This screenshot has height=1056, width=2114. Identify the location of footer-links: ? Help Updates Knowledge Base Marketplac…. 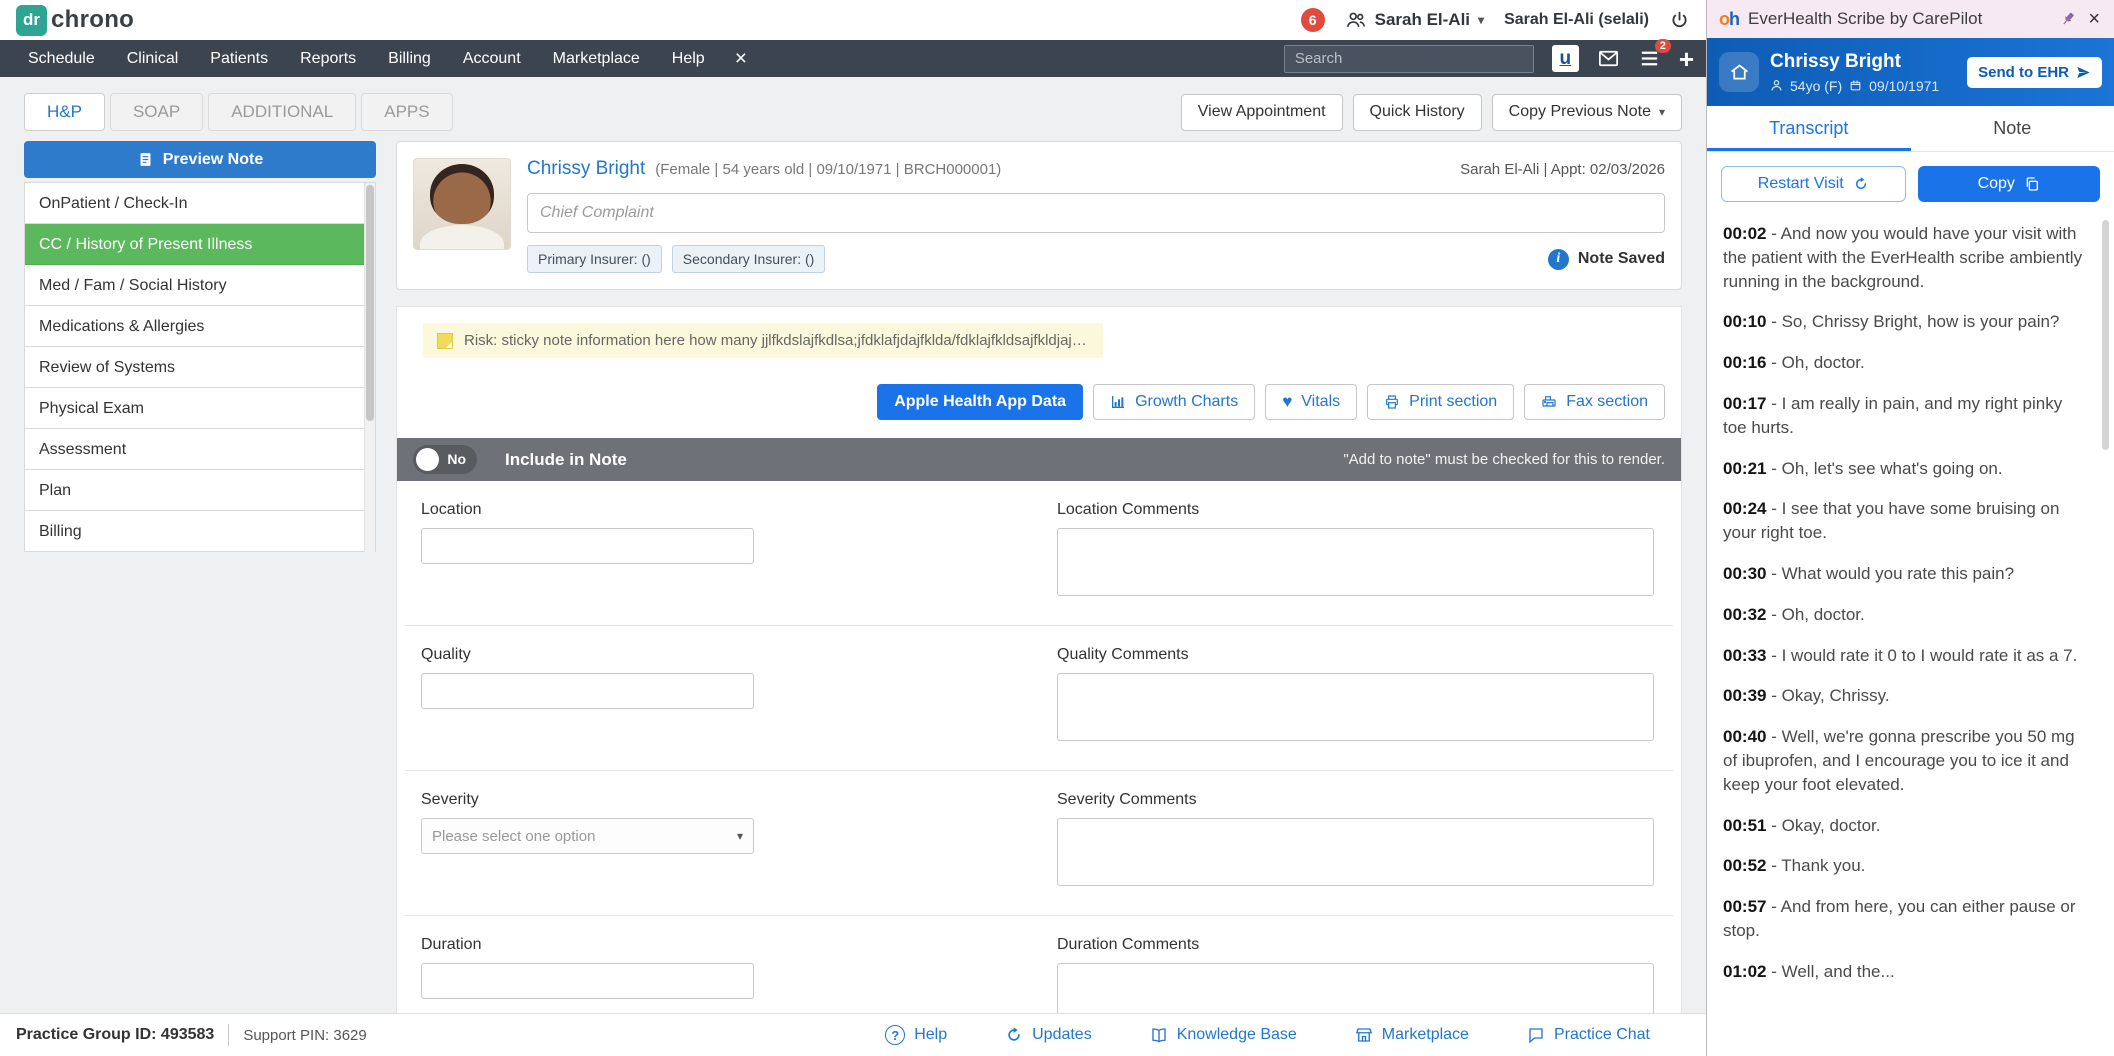
(1267, 1035).